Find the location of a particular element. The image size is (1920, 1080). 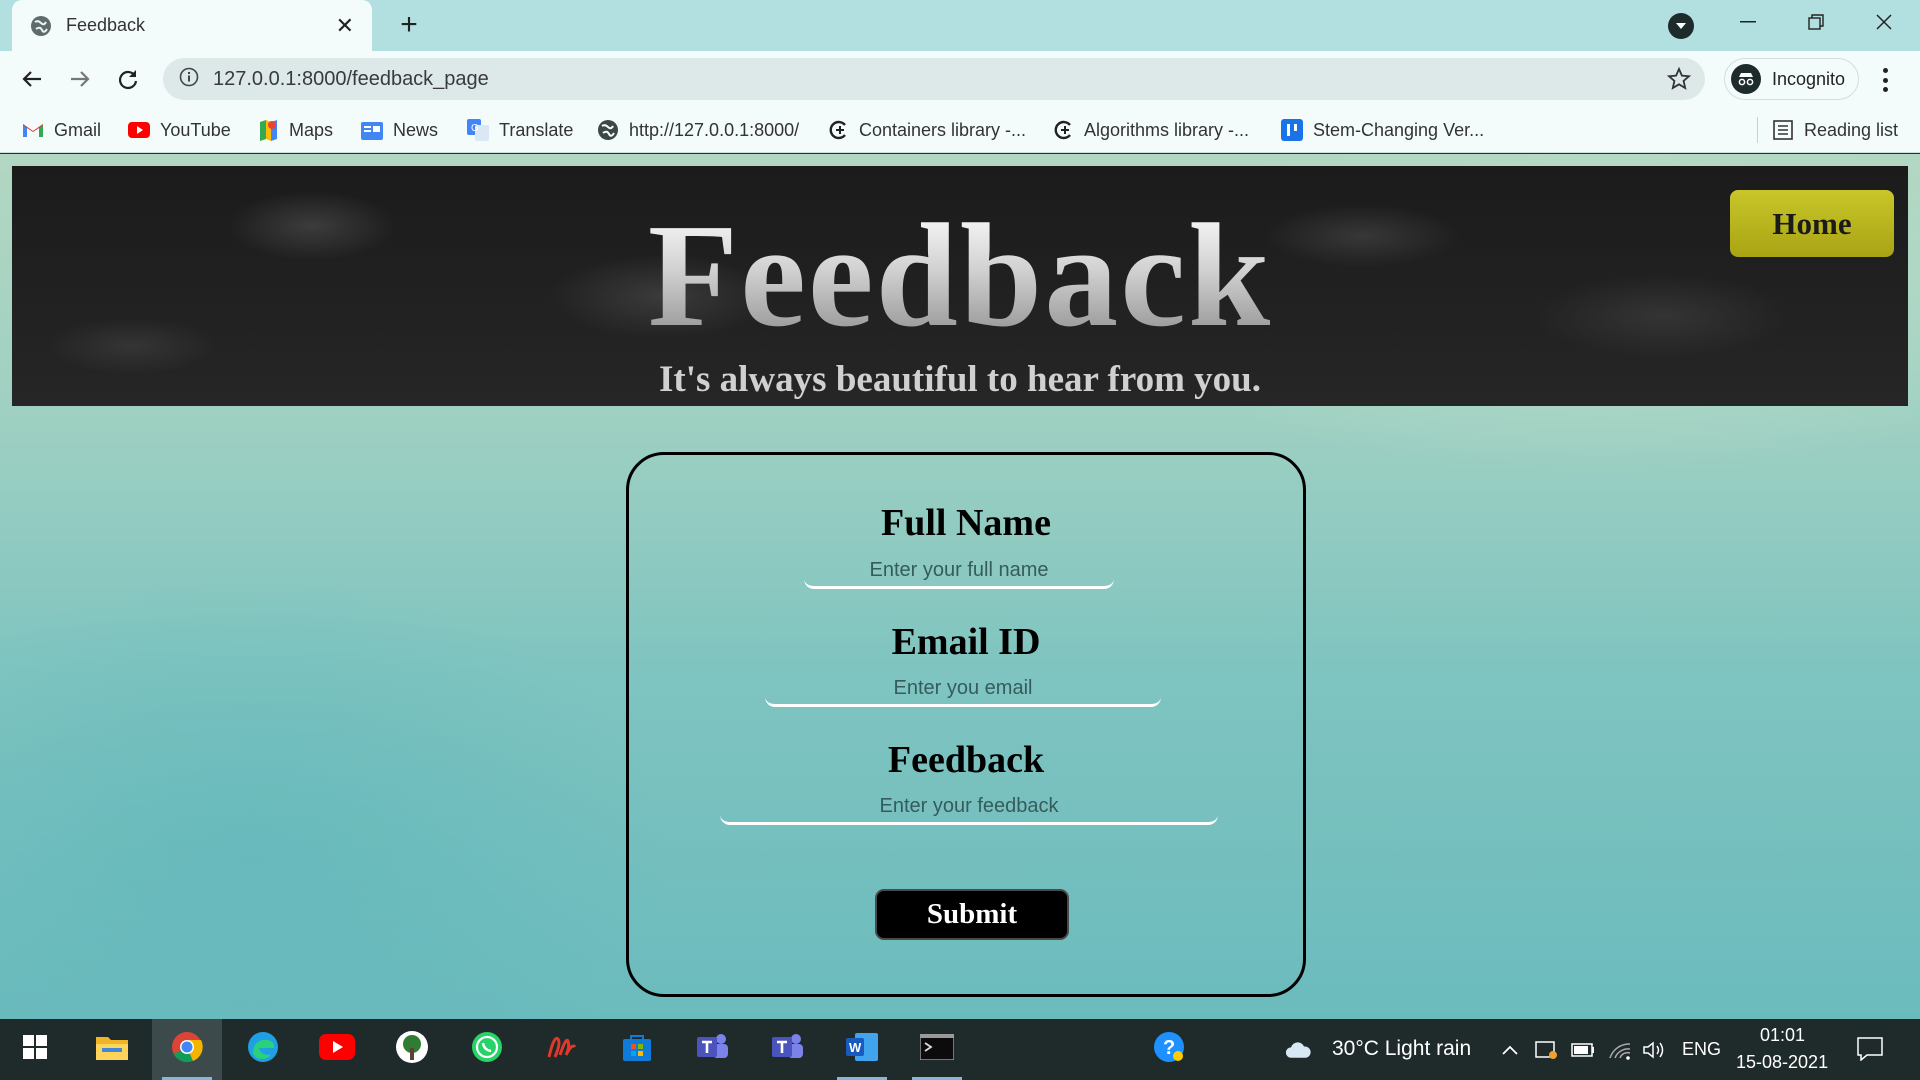

feedback-input is located at coordinates (969, 808).